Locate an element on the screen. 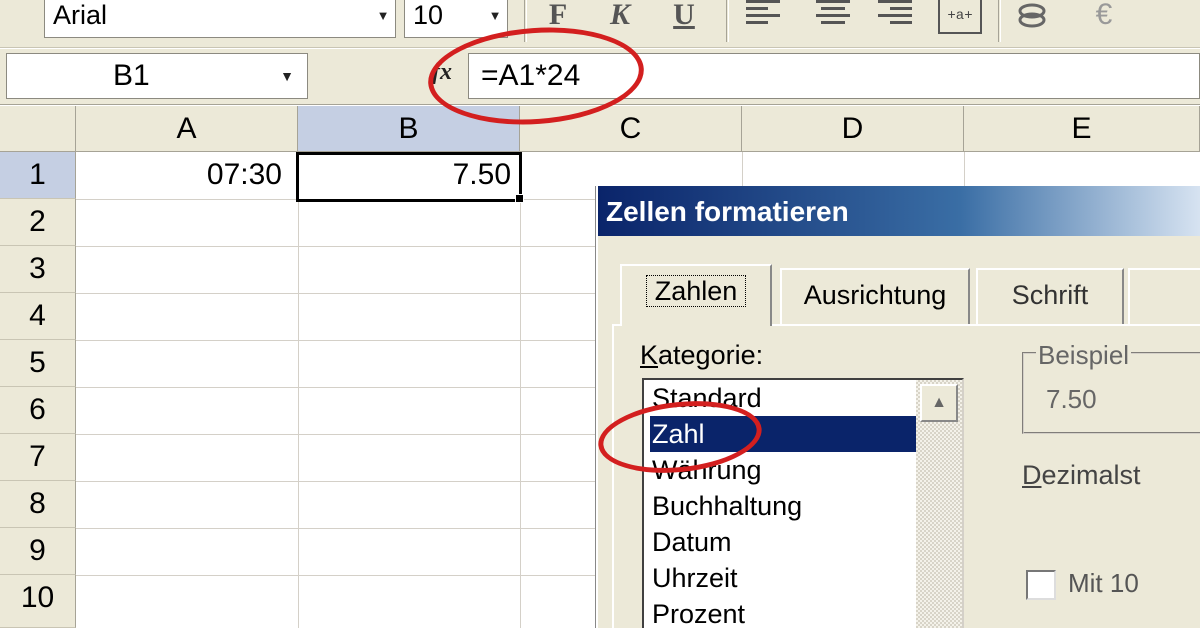 This screenshot has width=1200, height=628. row-header-7: 7 is located at coordinates (38, 457).